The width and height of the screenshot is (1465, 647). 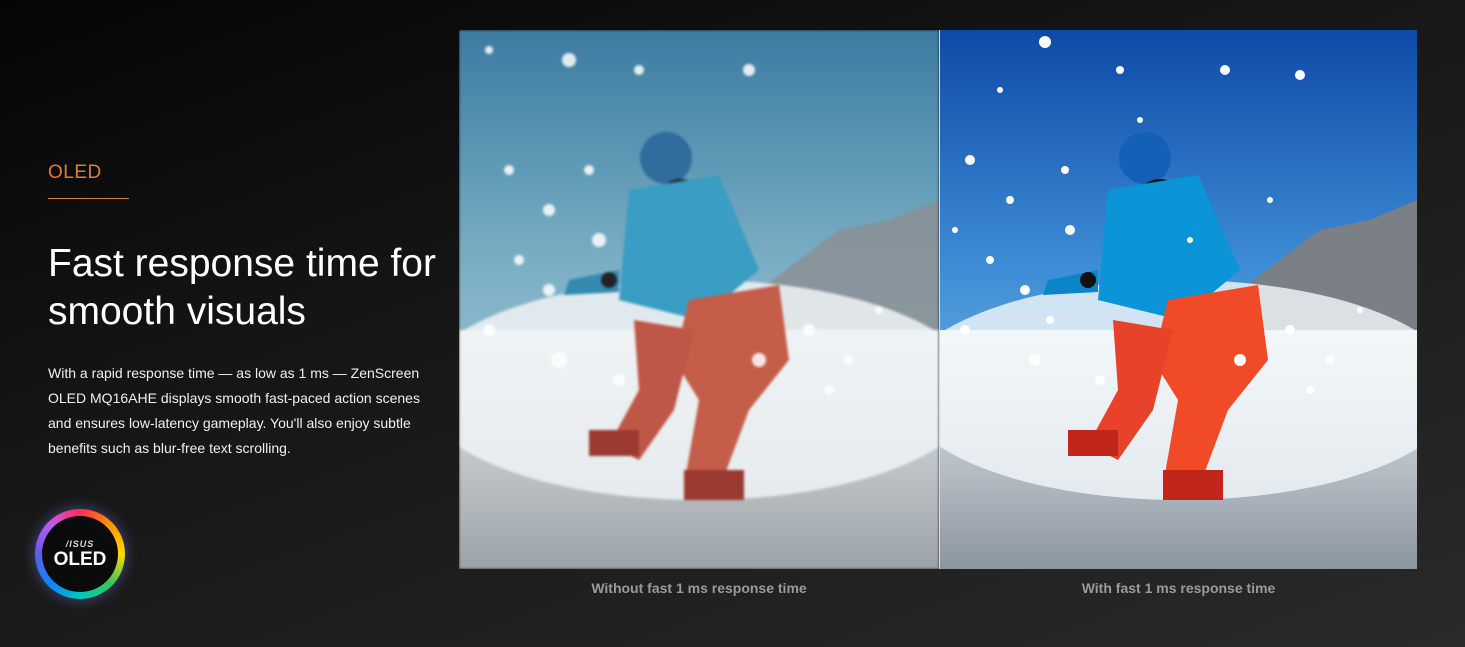 What do you see at coordinates (1178, 588) in the screenshot?
I see `caption-with: With fast 1 ms response time` at bounding box center [1178, 588].